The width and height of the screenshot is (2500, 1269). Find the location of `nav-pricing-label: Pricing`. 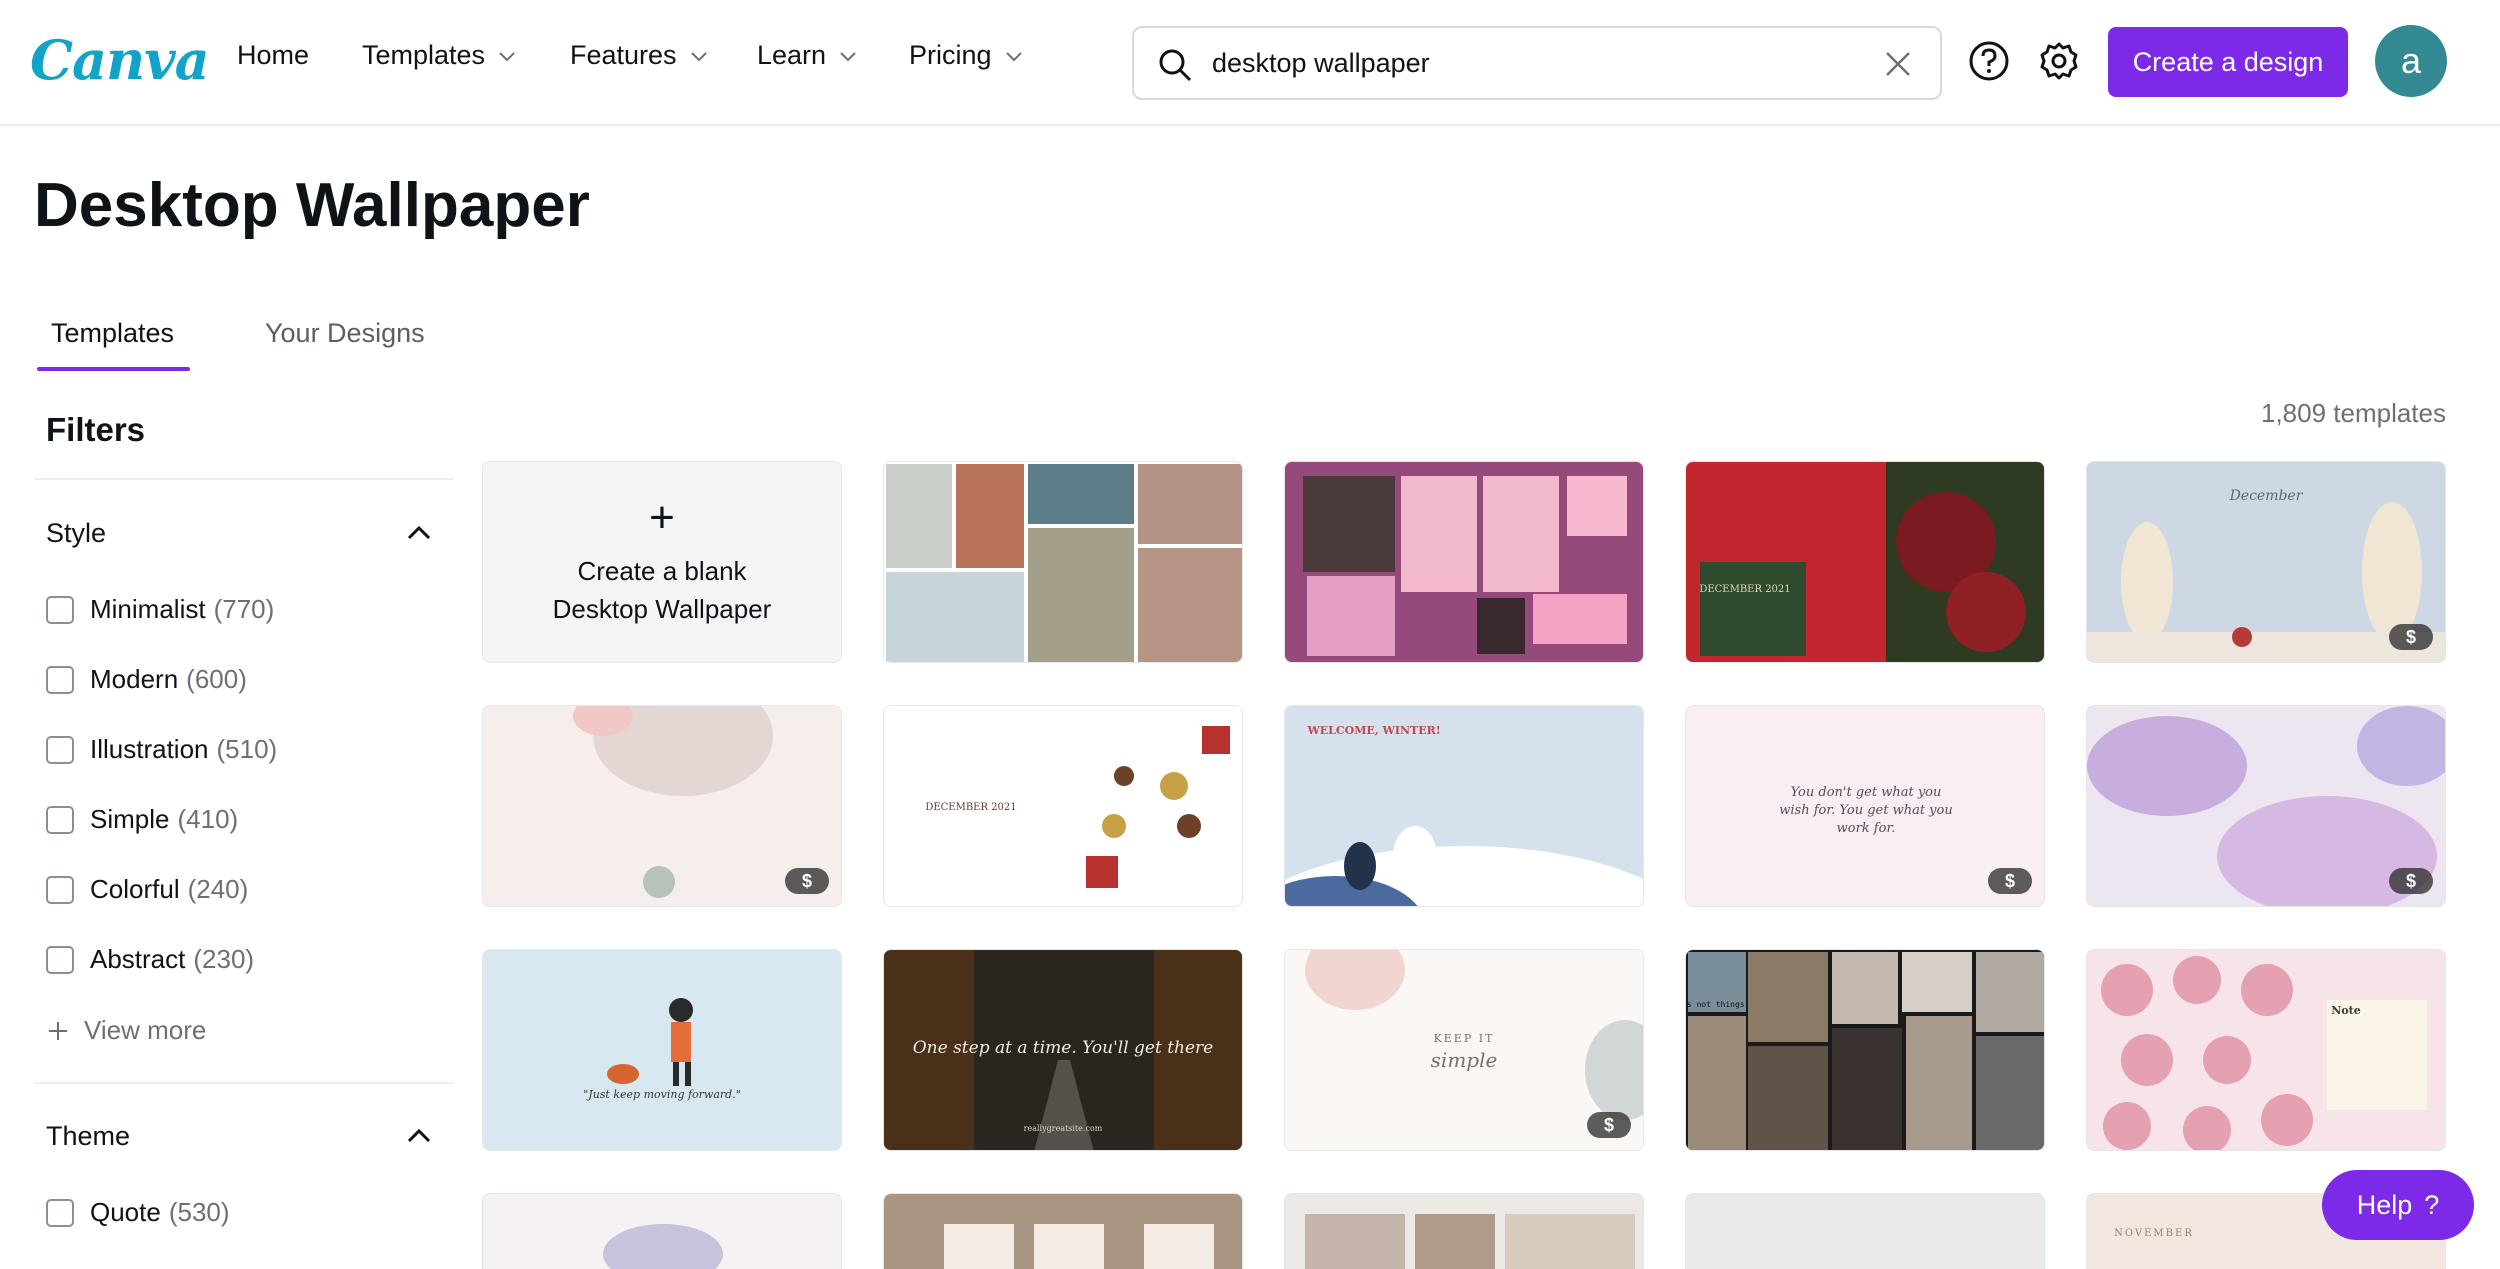

nav-pricing-label: Pricing is located at coordinates (950, 55).